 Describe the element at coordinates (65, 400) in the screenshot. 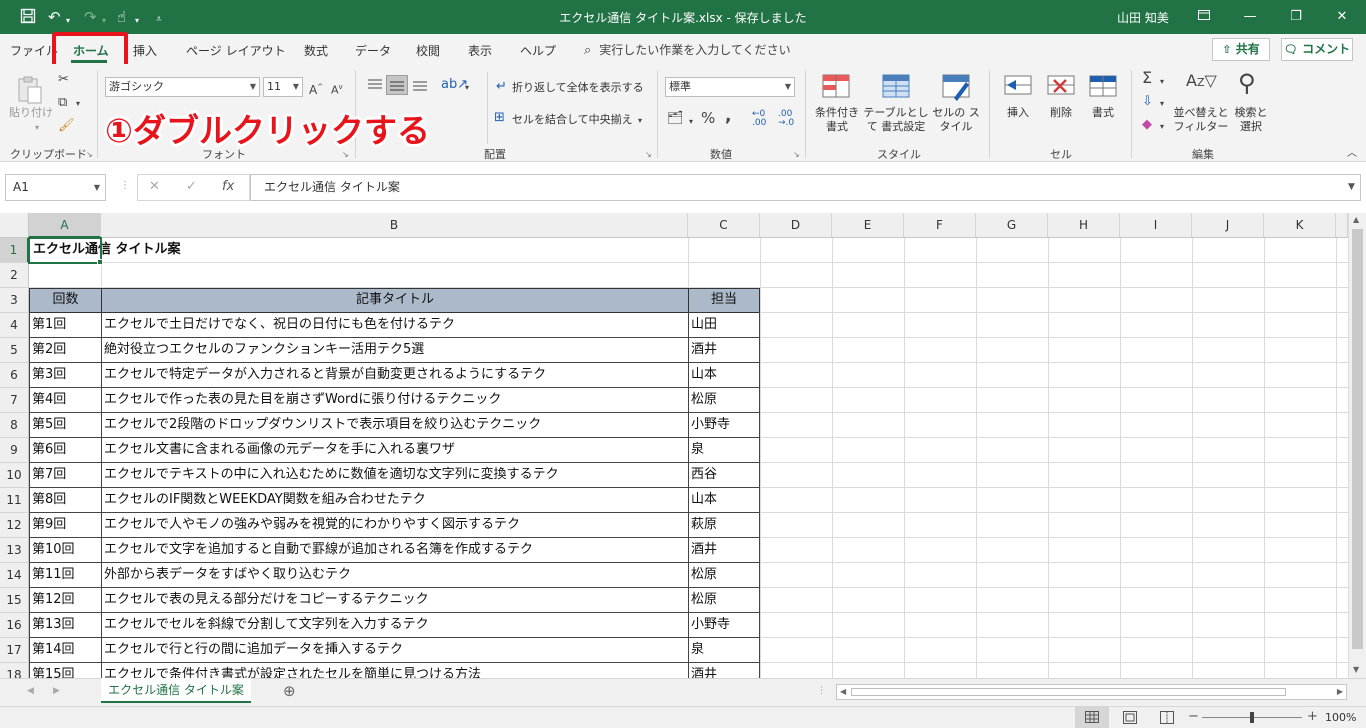

I see `table-cell-number: 第4回` at that location.